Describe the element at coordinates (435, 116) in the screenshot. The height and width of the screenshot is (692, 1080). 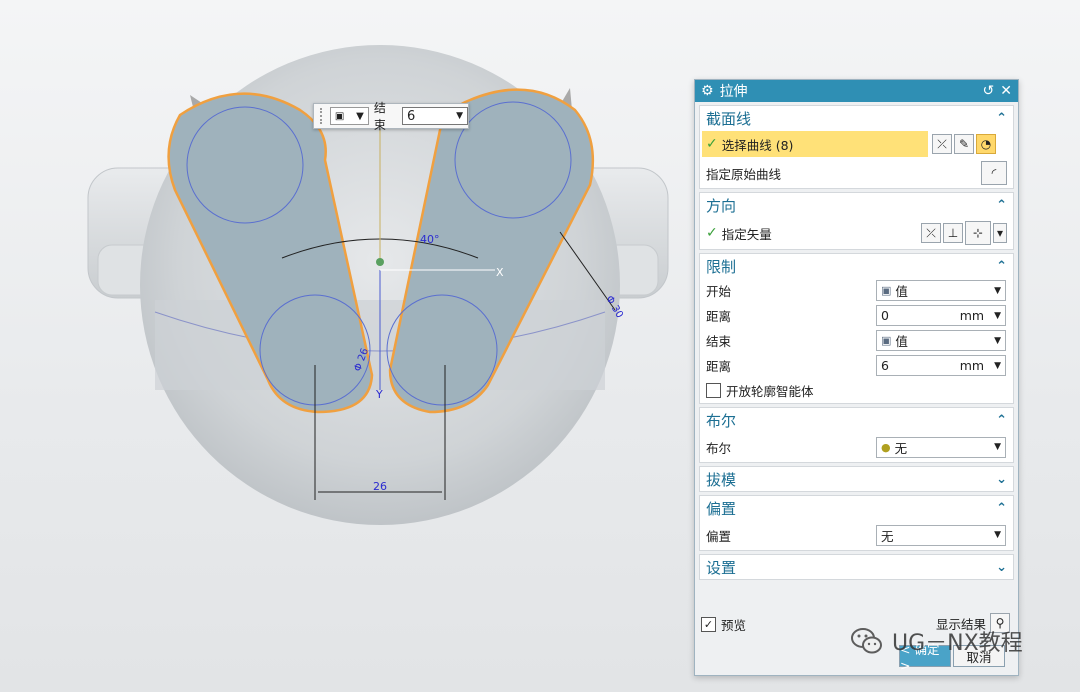
I see `end-value-input: 6 ▼` at that location.